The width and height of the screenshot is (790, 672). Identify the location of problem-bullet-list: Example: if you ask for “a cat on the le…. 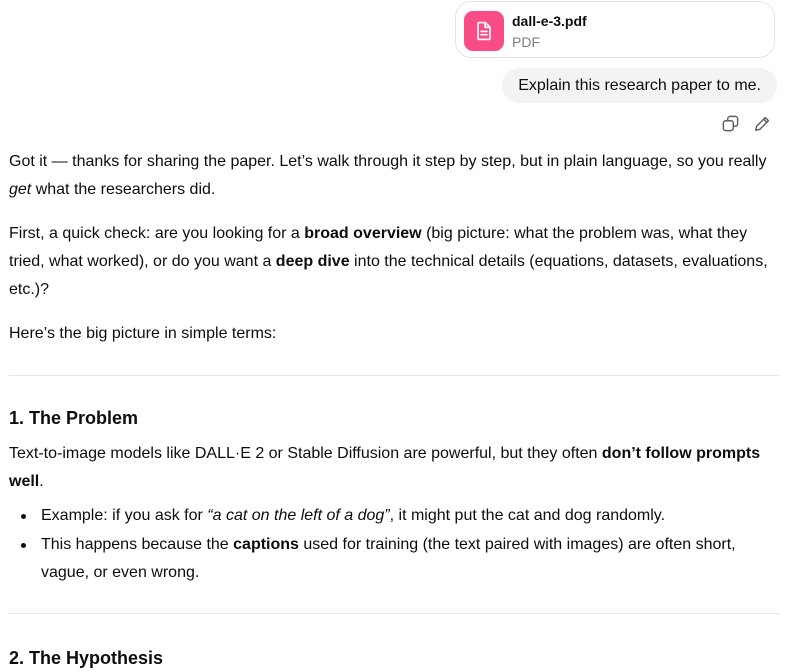
(394, 544).